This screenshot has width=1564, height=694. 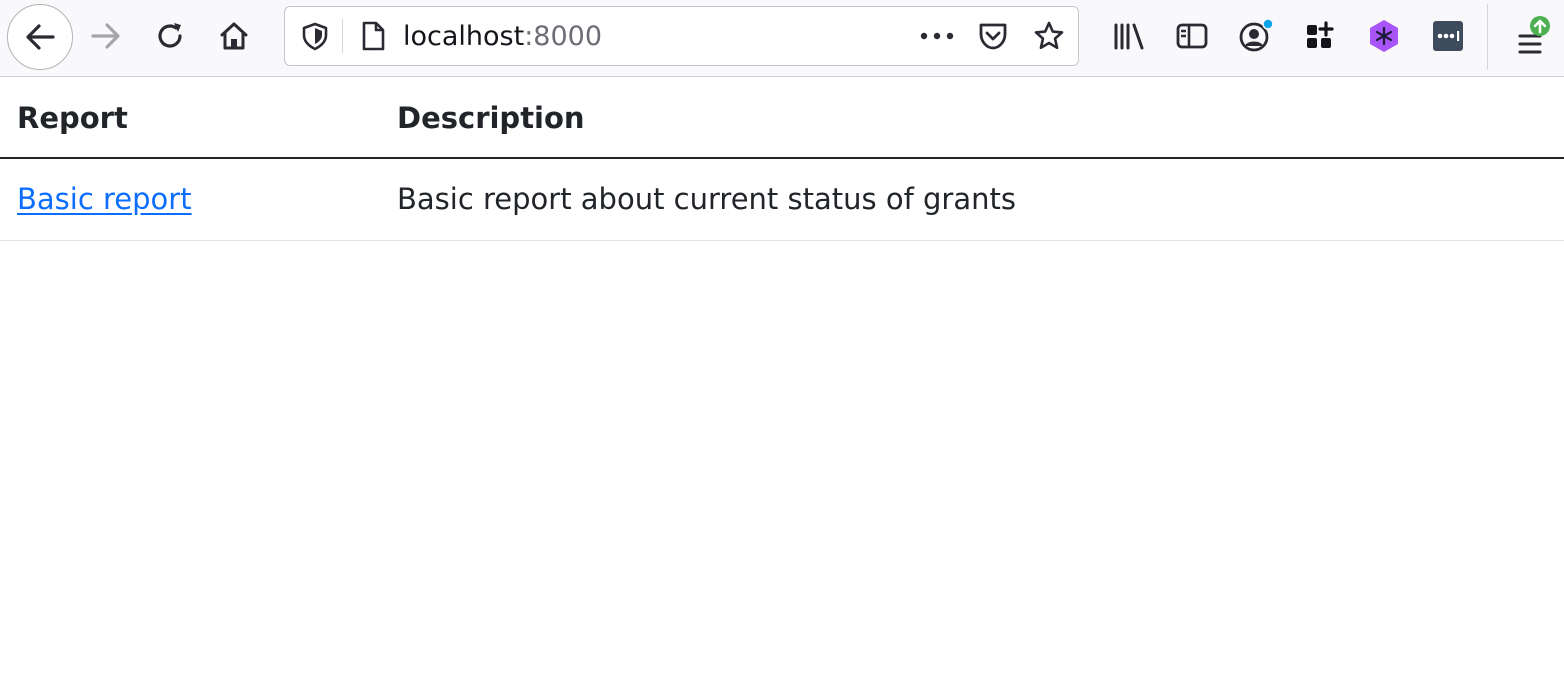 What do you see at coordinates (1487, 37) in the screenshot?
I see `toolbar-separator` at bounding box center [1487, 37].